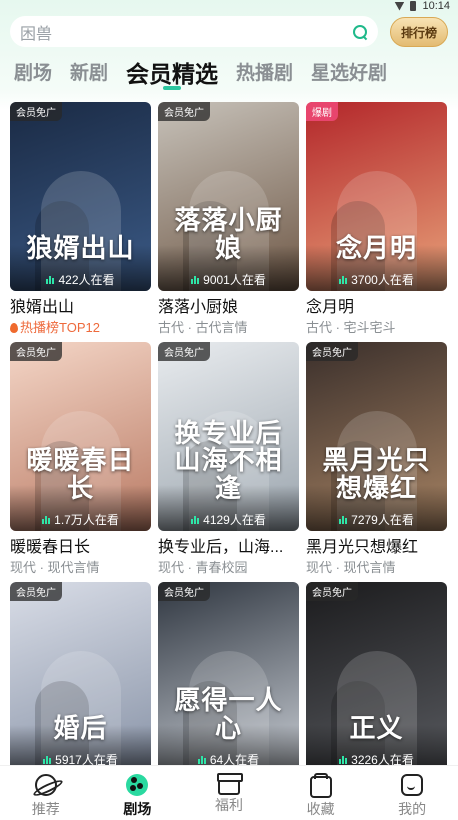  I want to click on drama-subtitle: 现代 · 青春校园, so click(228, 568).